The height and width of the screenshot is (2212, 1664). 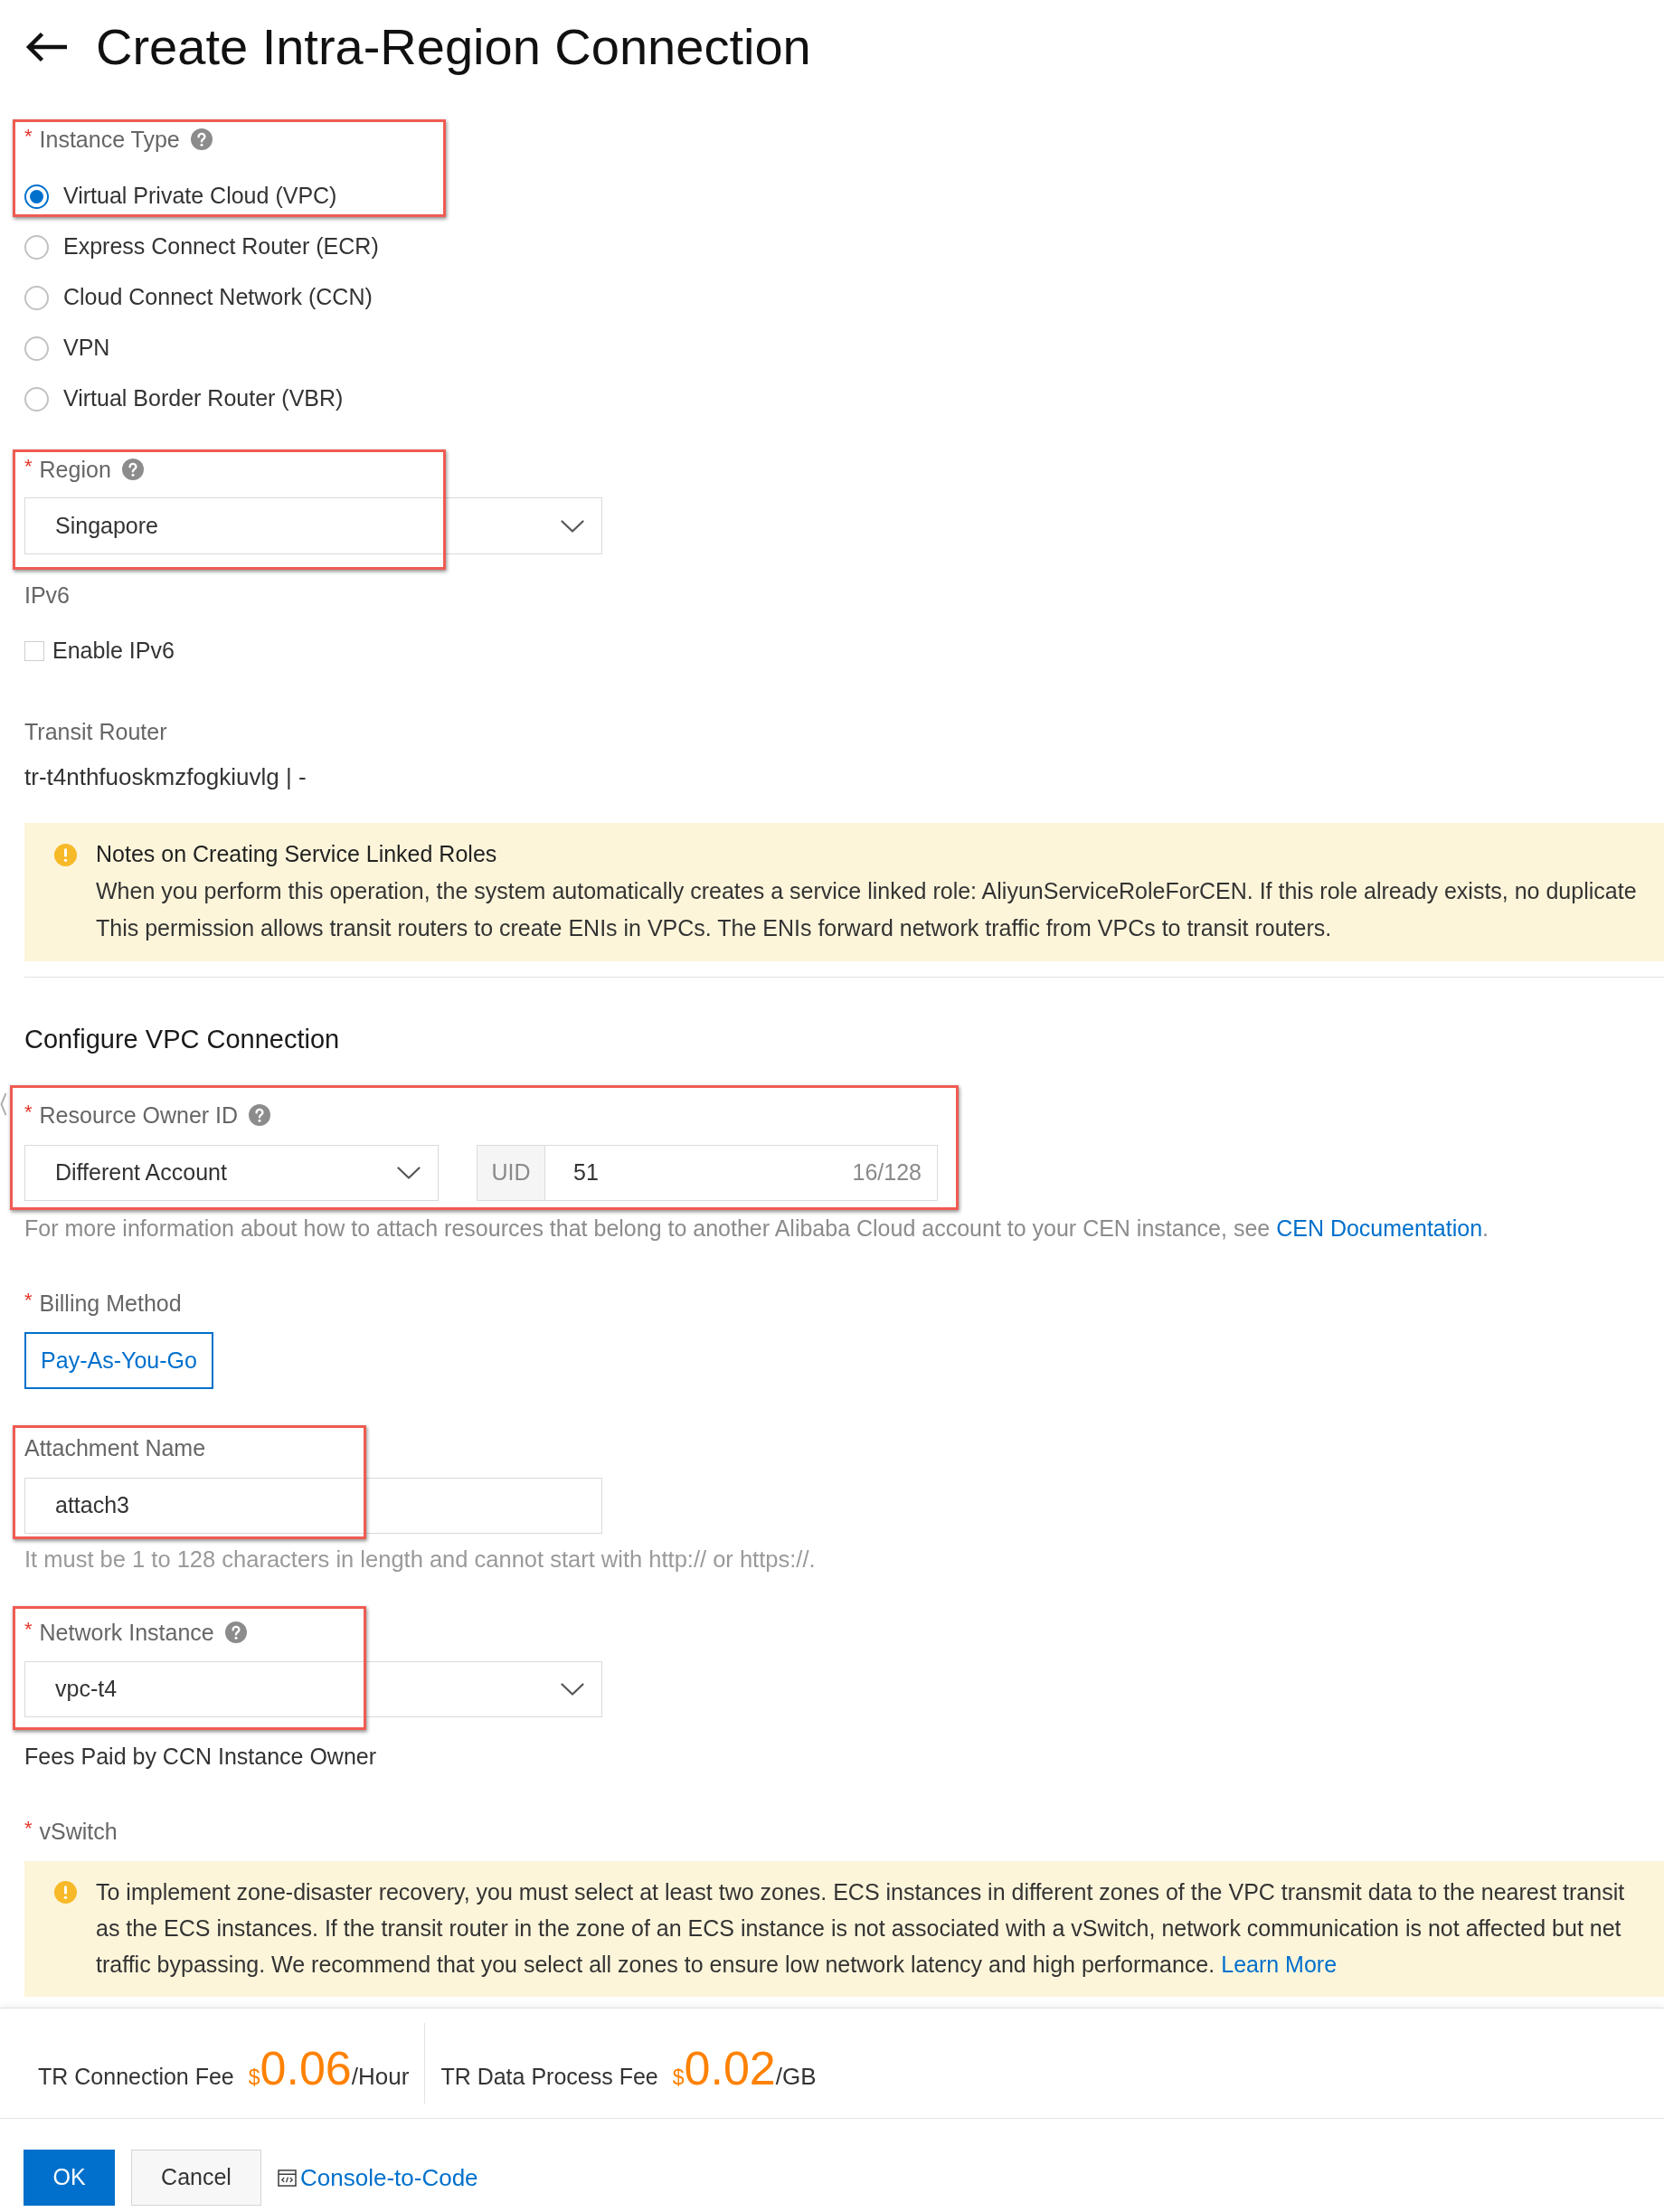 I want to click on field-label: Network Instance, so click(x=127, y=1632).